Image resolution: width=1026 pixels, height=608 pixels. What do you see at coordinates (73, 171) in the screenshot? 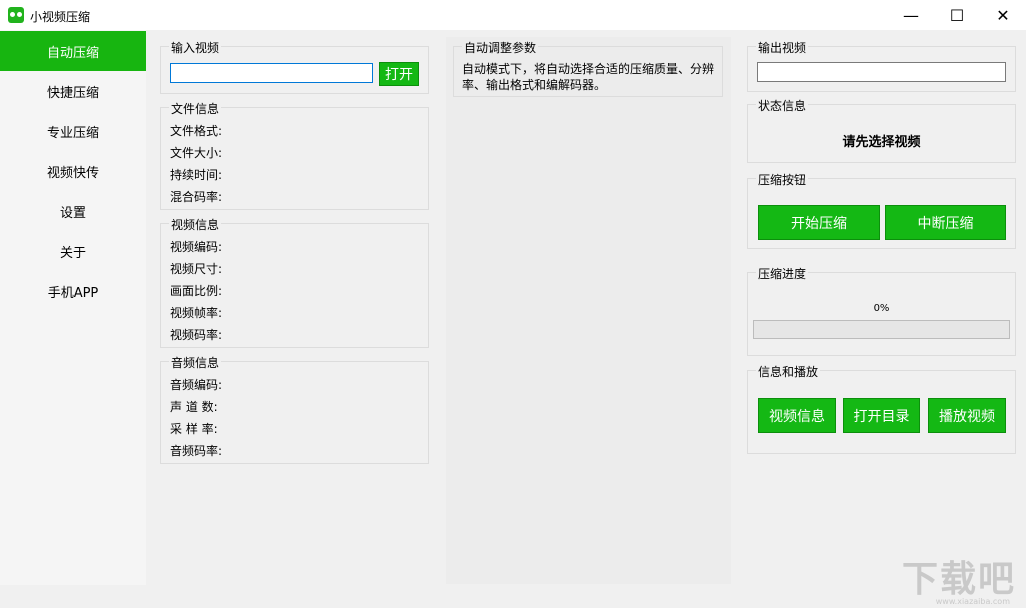
I see `sidebar-item-video-transfer: 视频快传` at bounding box center [73, 171].